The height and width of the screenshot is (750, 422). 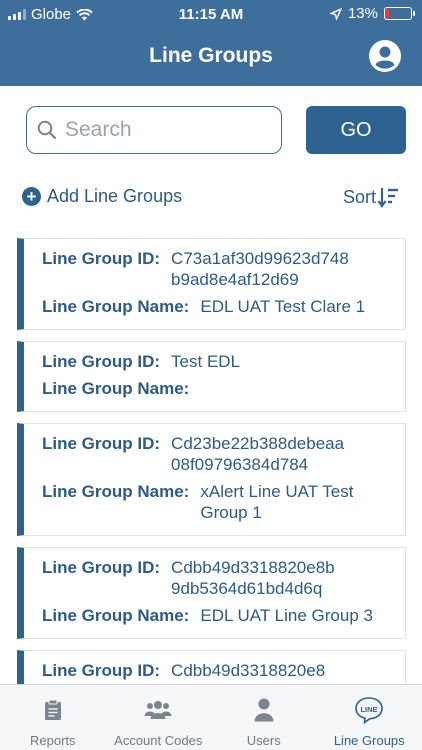 I want to click on line-group-name-value: EDL UAT Test Clare 1, so click(x=283, y=306).